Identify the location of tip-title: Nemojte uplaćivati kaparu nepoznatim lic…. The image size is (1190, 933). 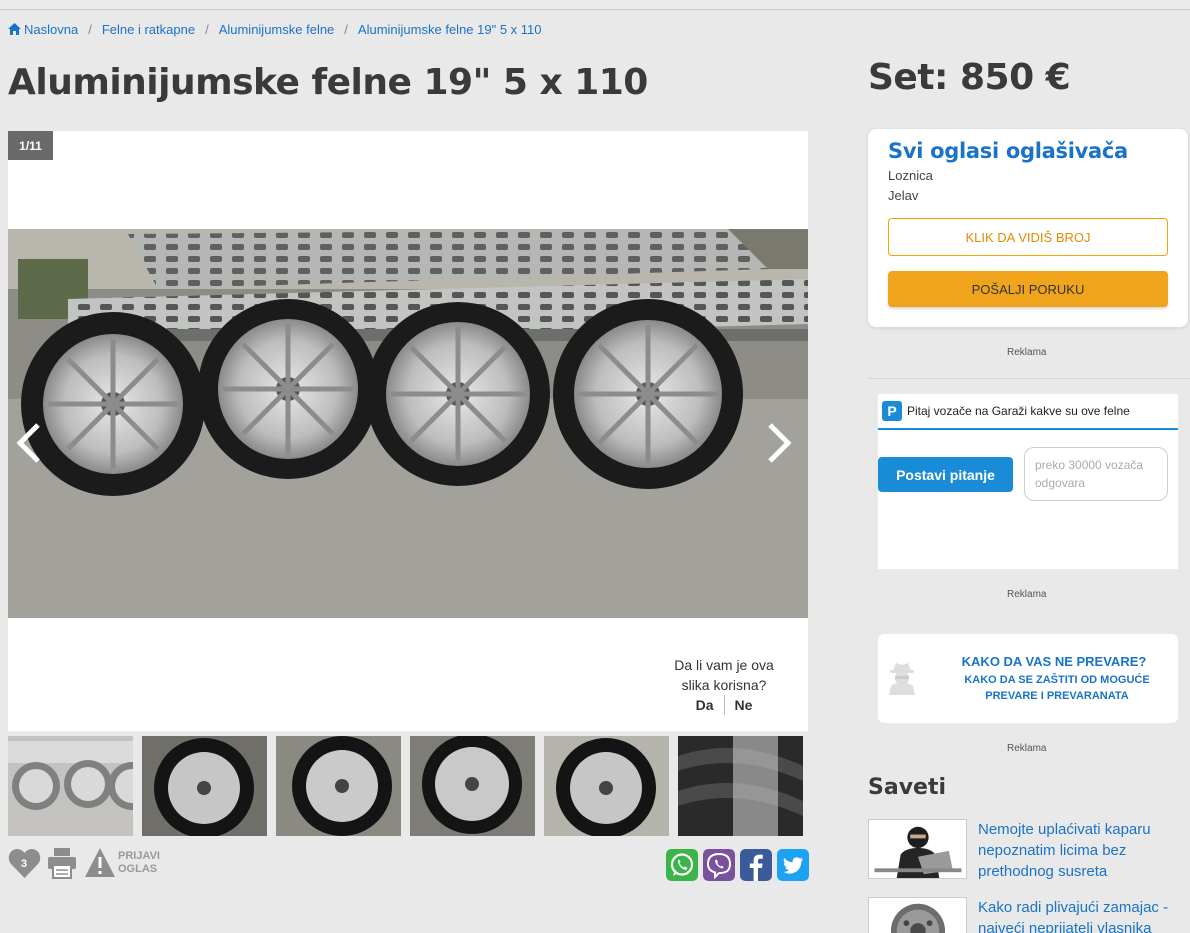
(1064, 850).